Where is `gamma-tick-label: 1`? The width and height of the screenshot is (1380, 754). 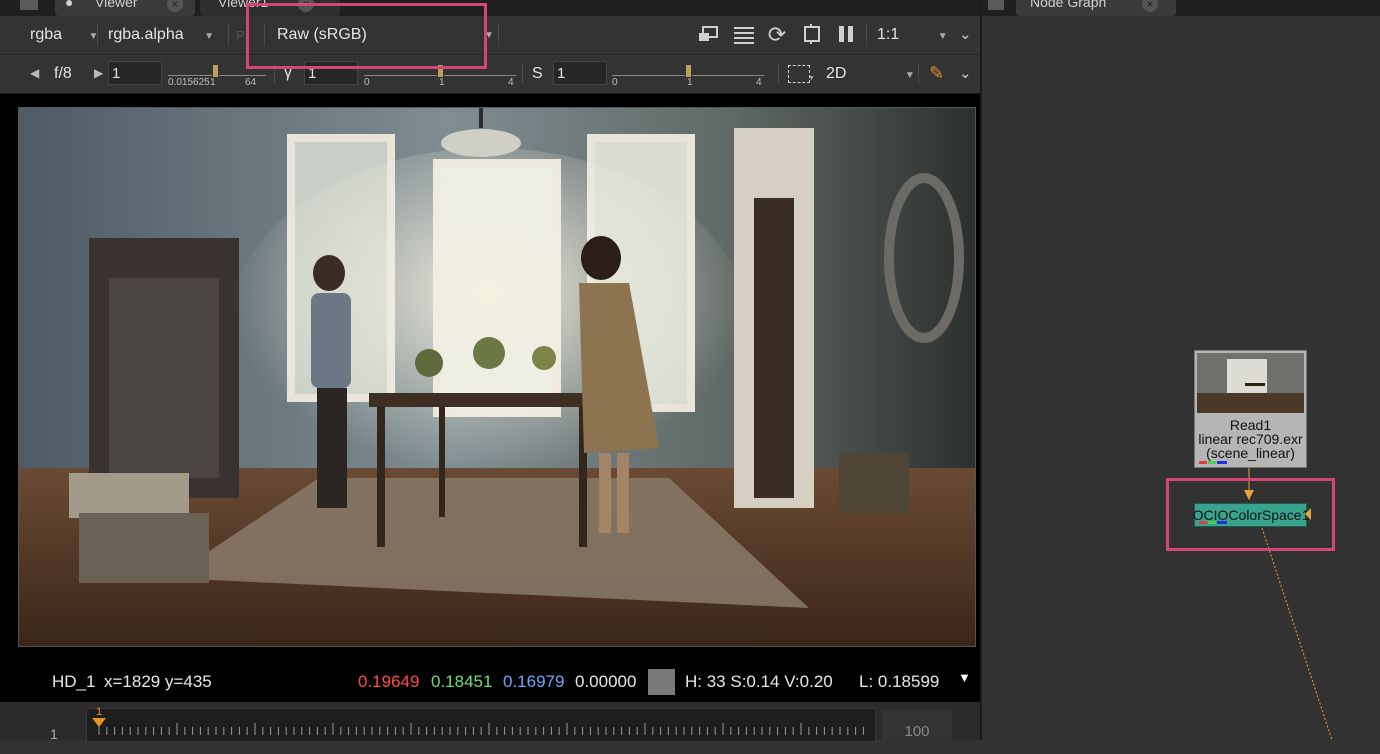 gamma-tick-label: 1 is located at coordinates (442, 82).